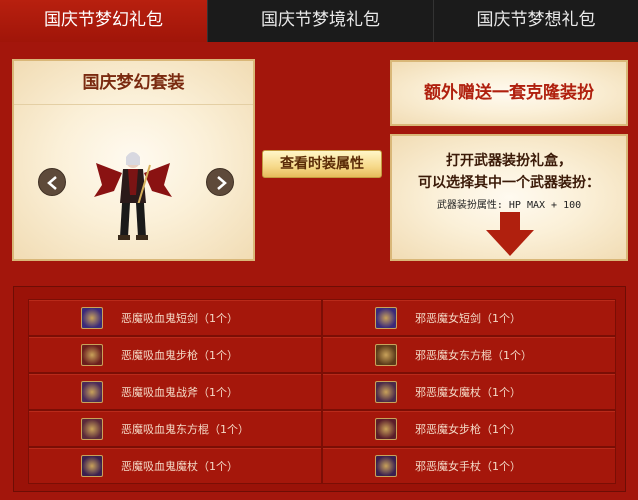 The height and width of the screenshot is (500, 638). I want to click on bonus-text: 额外赠送一套克隆装扮, so click(509, 93).